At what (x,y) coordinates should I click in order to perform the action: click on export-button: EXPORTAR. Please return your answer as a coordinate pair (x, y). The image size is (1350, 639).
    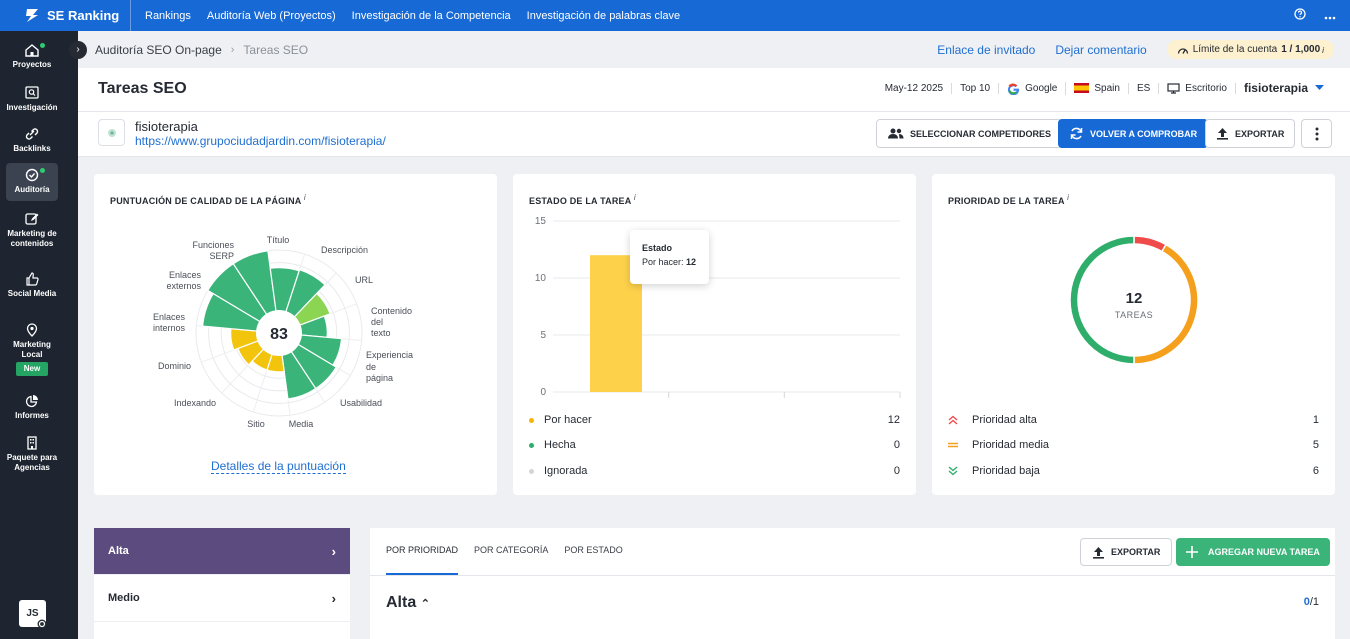
    Looking at the image, I should click on (1250, 133).